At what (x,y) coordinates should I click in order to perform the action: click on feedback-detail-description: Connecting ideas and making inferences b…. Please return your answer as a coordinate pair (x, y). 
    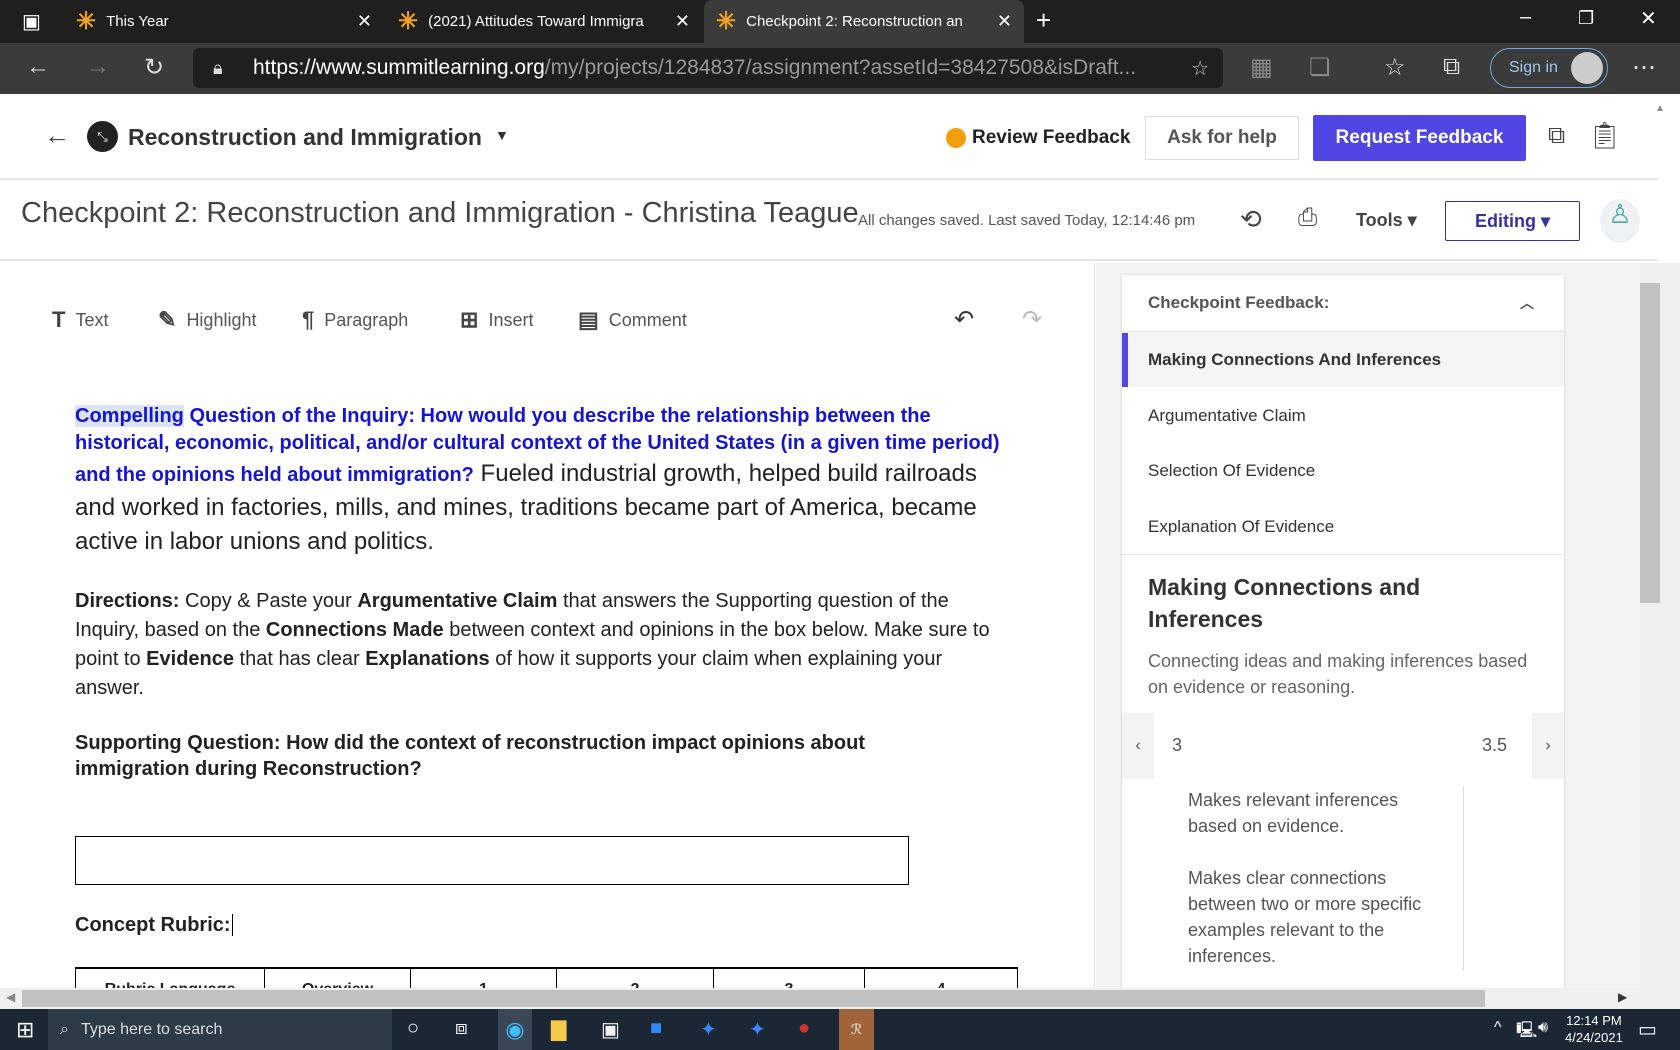
    Looking at the image, I should click on (1338, 674).